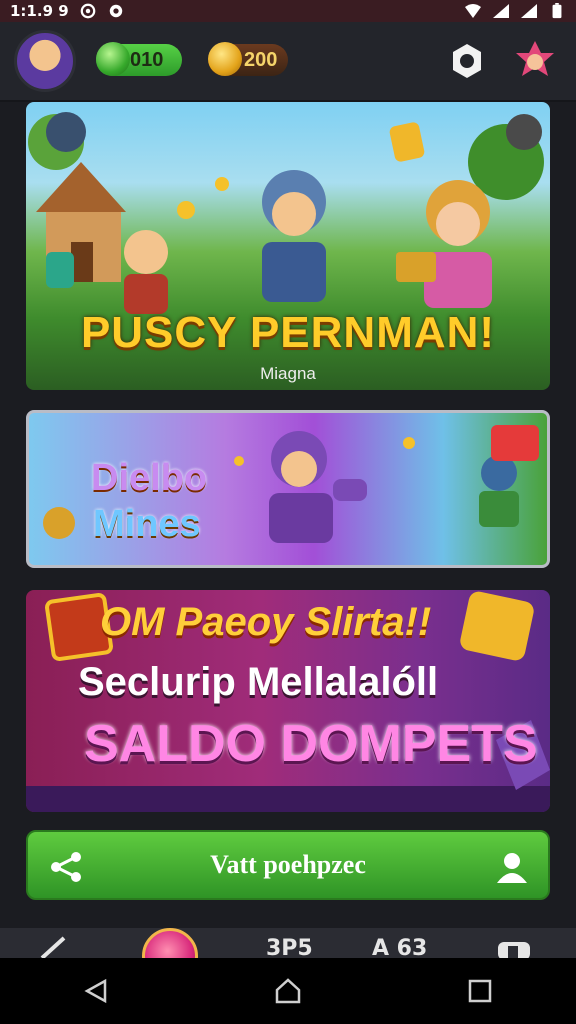 This screenshot has width=576, height=1024. I want to click on recents-square-icon, so click(480, 991).